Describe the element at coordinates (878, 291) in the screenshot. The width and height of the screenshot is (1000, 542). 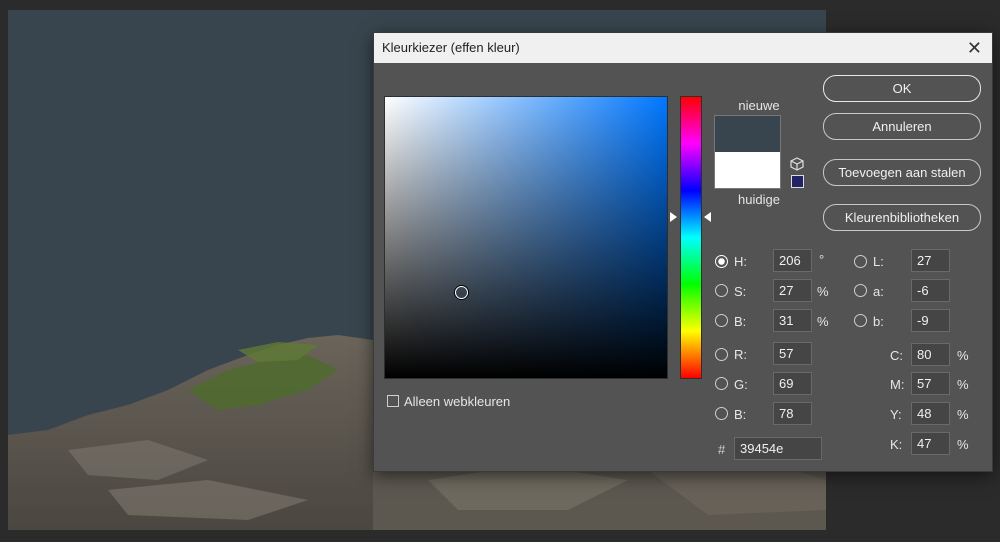
I see `label-a: a:` at that location.